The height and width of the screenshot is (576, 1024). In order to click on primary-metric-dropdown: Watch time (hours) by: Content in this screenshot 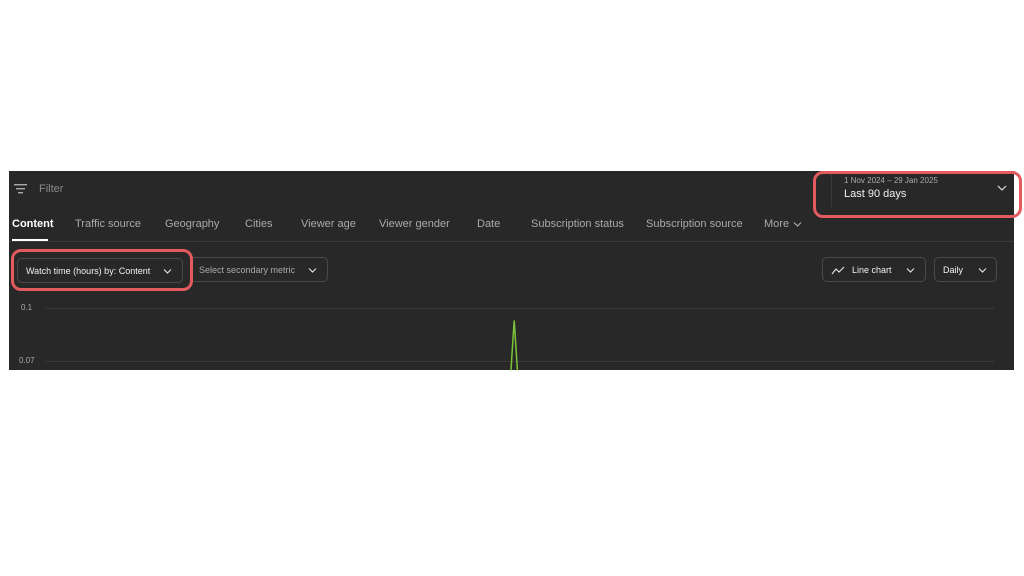, I will do `click(100, 270)`.